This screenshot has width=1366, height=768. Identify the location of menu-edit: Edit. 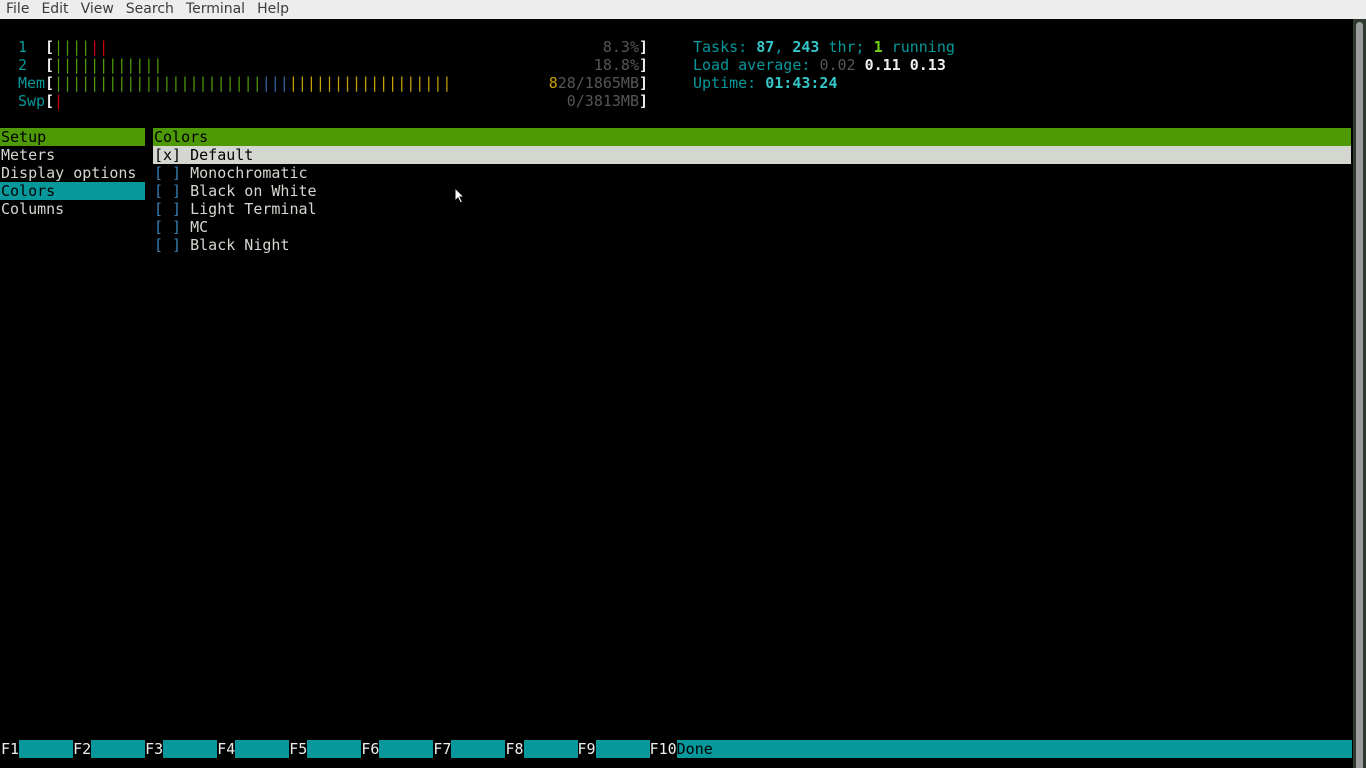
(54, 9).